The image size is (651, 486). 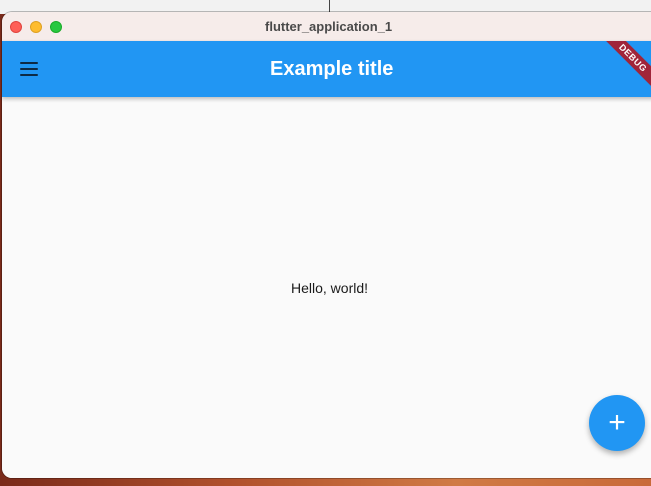 I want to click on window-titlebar: flutter_application_1, so click(x=326, y=27).